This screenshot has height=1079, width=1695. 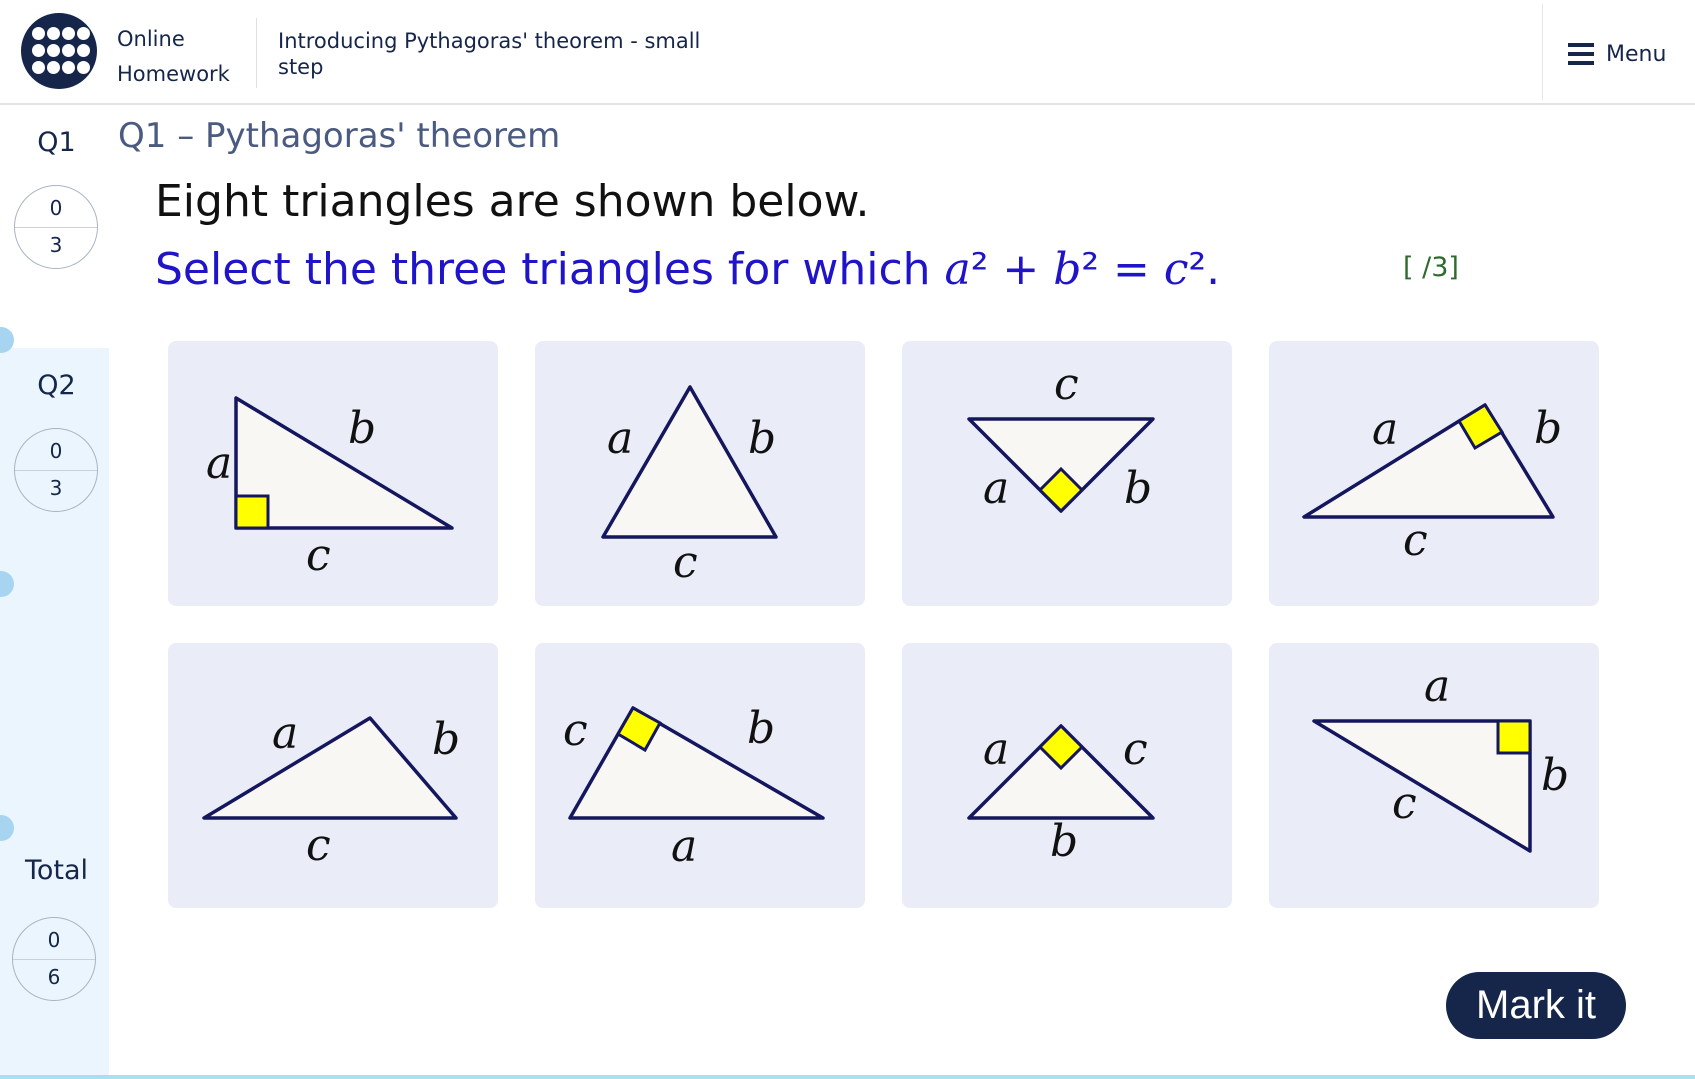 I want to click on menu-label: Menu, so click(x=1636, y=54).